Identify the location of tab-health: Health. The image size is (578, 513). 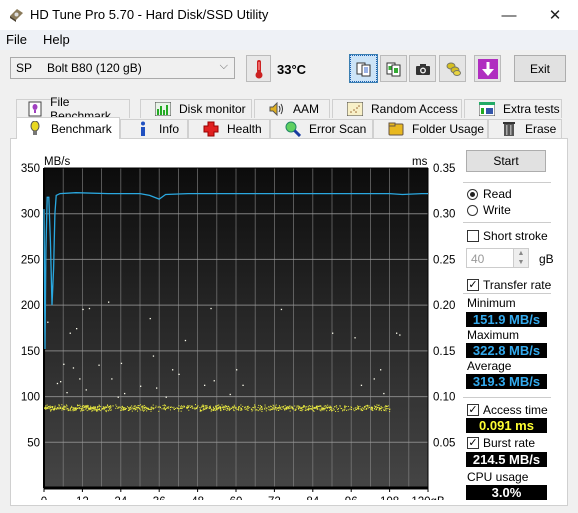
(229, 128).